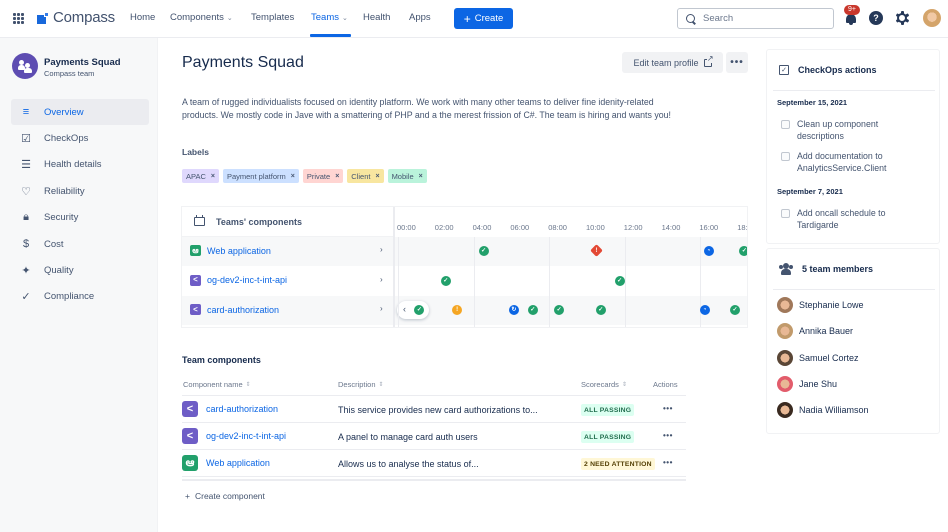 The image size is (948, 532). What do you see at coordinates (737, 62) in the screenshot?
I see `more-actions-button: •••` at bounding box center [737, 62].